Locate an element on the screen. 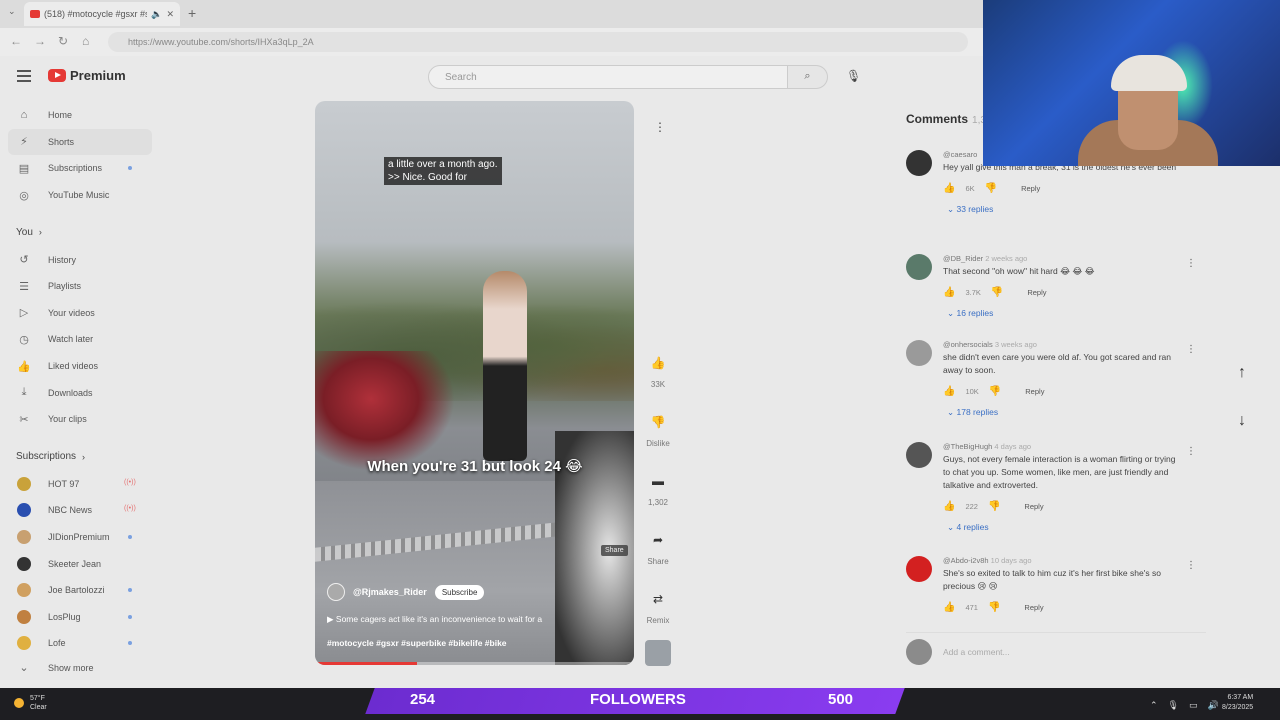 The image size is (1280, 720). sidebar-sub-lofe: Lofe is located at coordinates (80, 643).